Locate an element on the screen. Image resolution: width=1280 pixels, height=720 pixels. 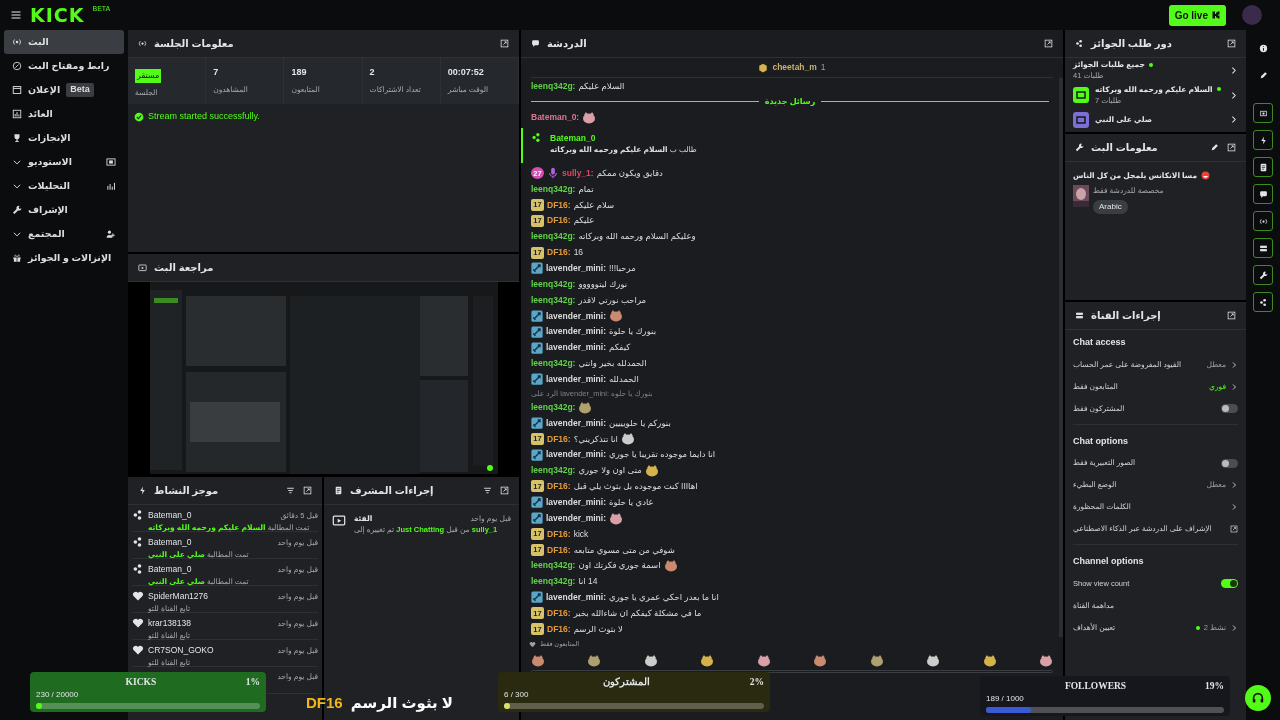
chat-message: انا ما بعدر احكي عمري يا جوري is located at coordinates (664, 597).